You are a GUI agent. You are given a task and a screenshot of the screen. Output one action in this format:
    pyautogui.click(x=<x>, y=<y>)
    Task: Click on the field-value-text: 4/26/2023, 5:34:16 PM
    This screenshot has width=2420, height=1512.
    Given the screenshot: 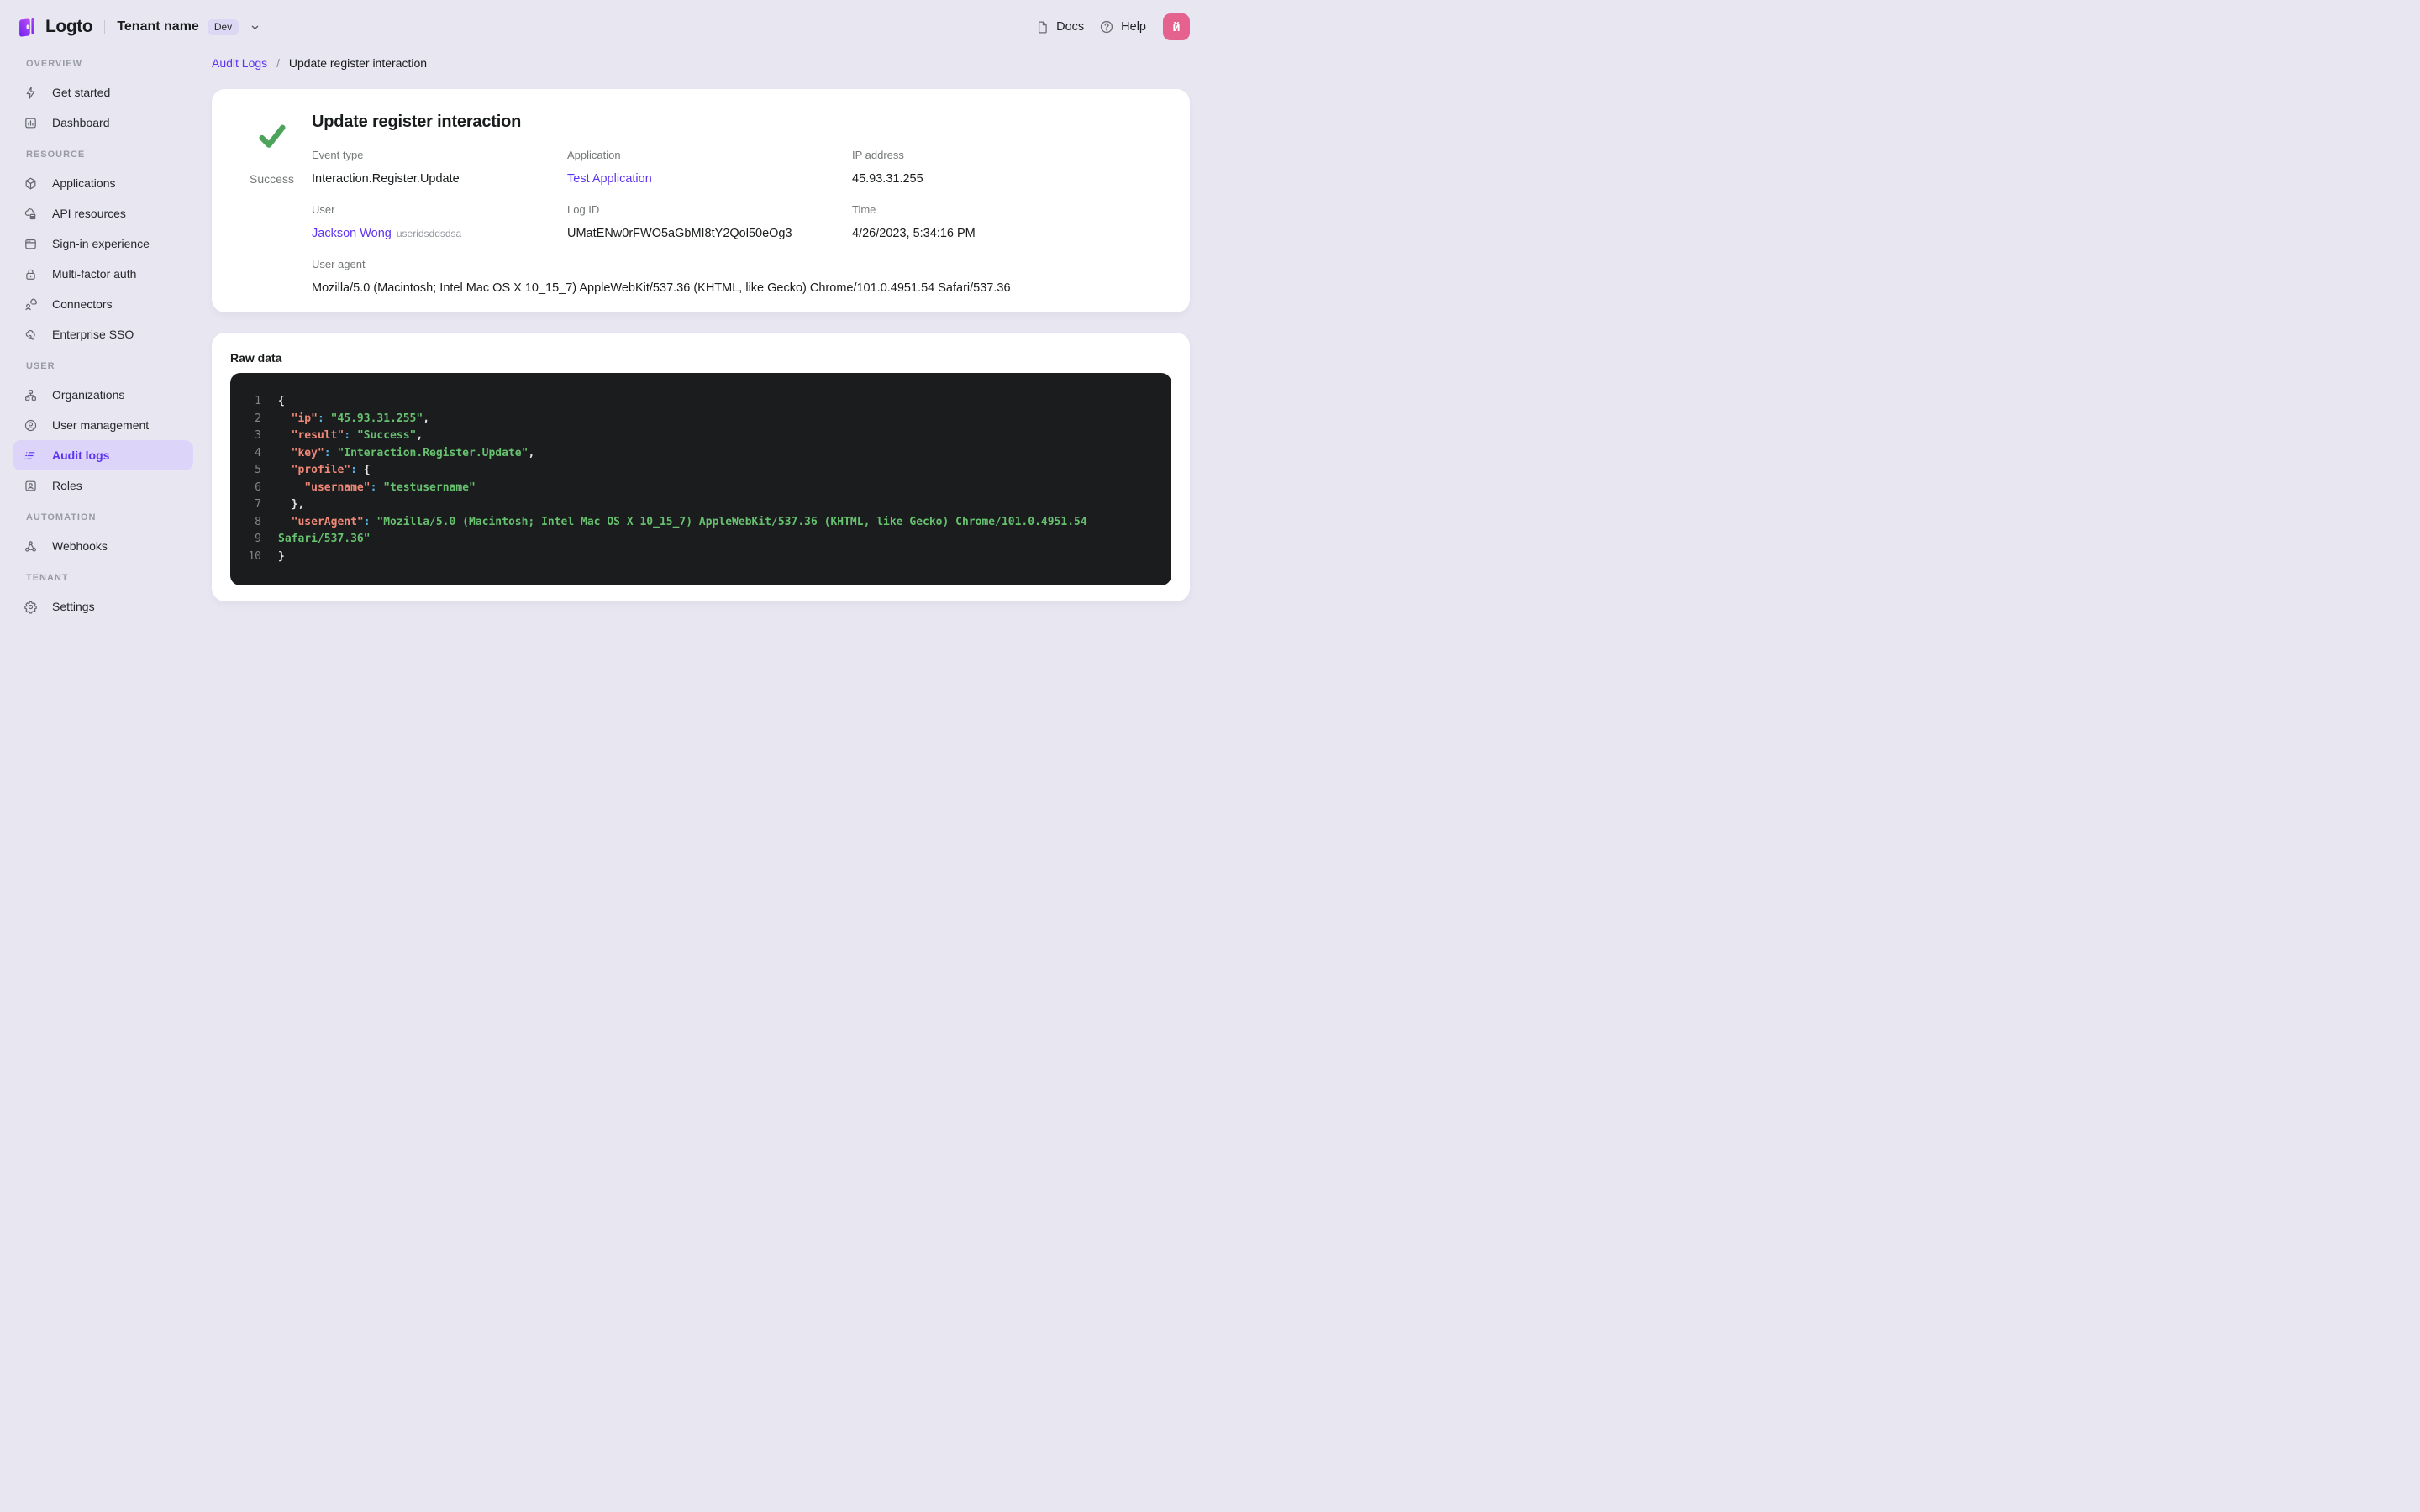 What is the action you would take?
    pyautogui.click(x=914, y=233)
    